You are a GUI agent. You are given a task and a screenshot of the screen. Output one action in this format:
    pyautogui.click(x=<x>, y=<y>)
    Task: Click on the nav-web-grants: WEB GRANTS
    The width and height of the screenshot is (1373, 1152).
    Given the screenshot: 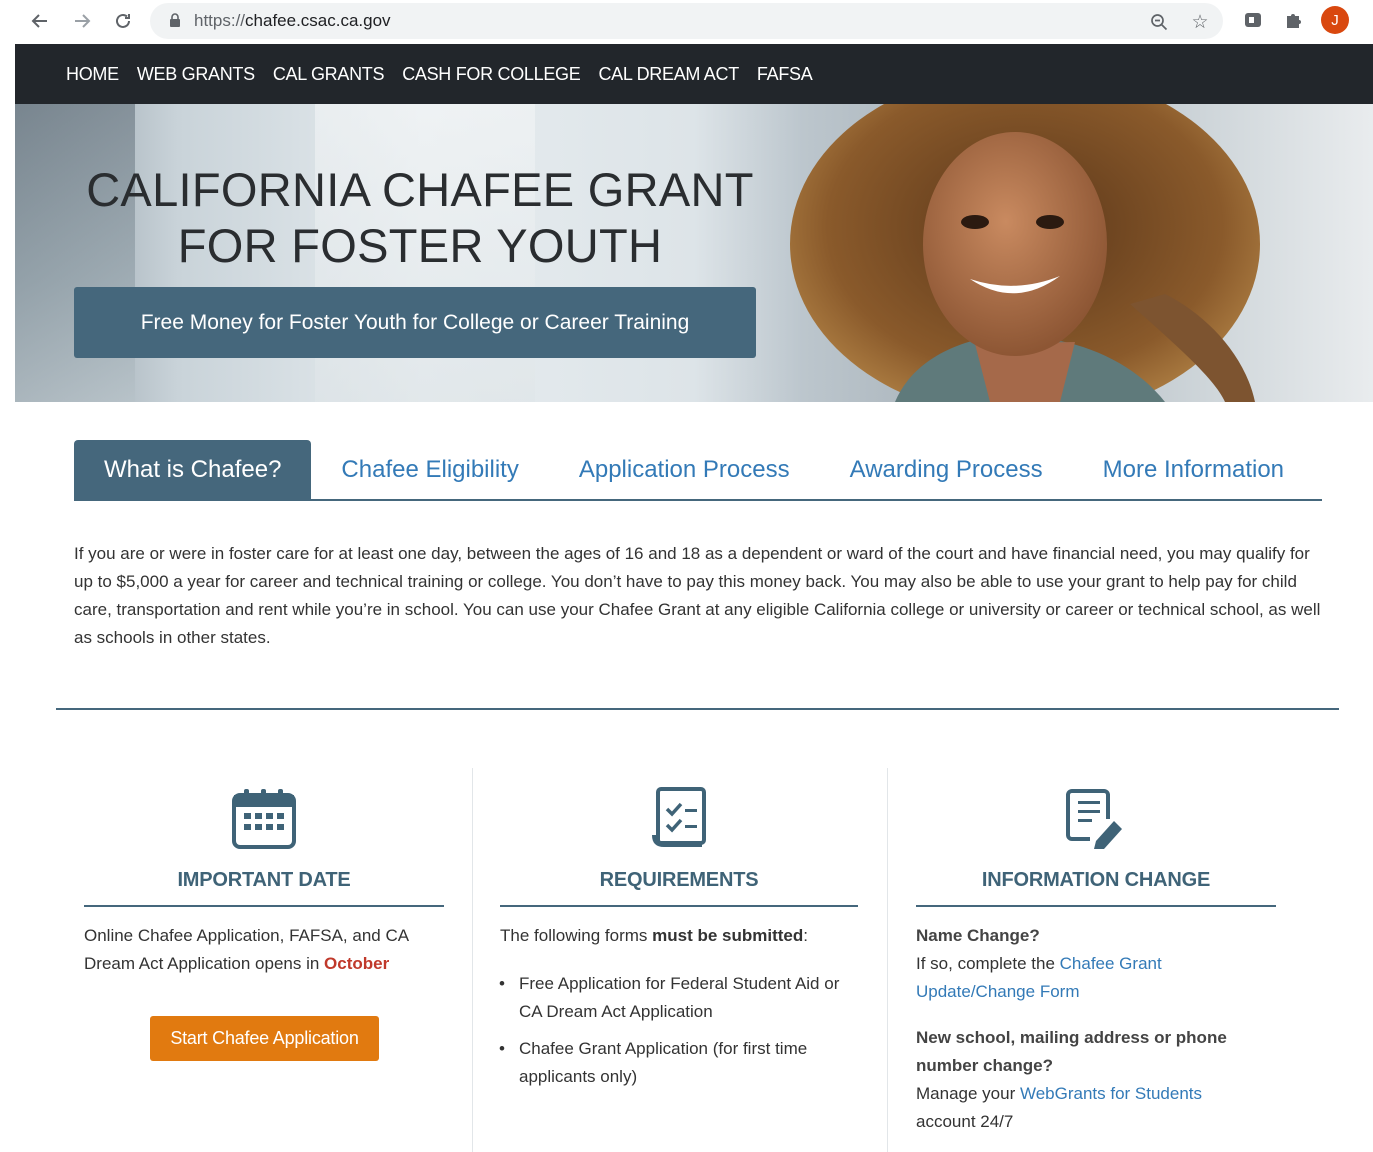 What is the action you would take?
    pyautogui.click(x=196, y=74)
    